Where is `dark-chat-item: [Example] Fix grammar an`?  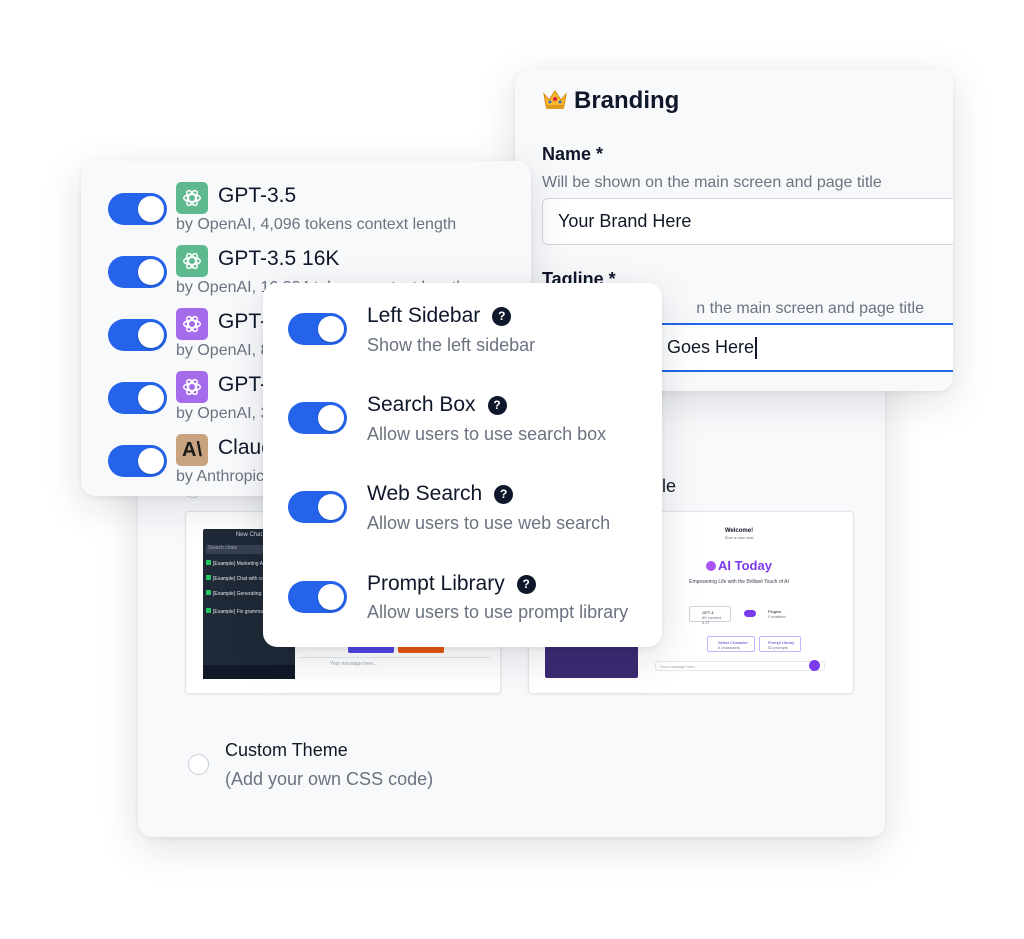 dark-chat-item: [Example] Fix grammar an is located at coordinates (239, 611).